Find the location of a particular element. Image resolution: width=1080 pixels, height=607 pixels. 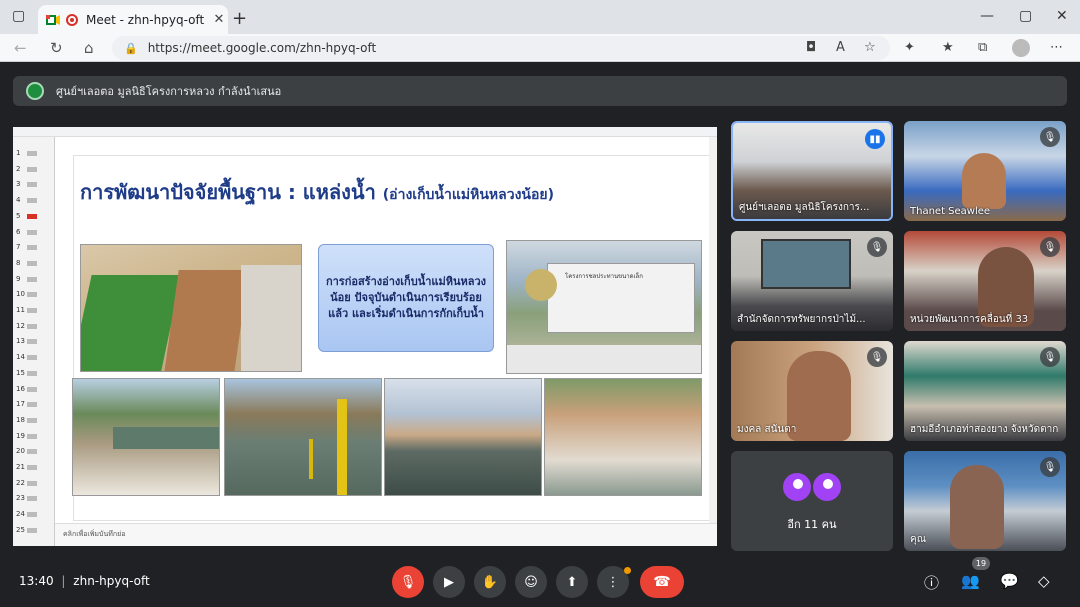

chat-icon: 💬 is located at coordinates (1009, 581).